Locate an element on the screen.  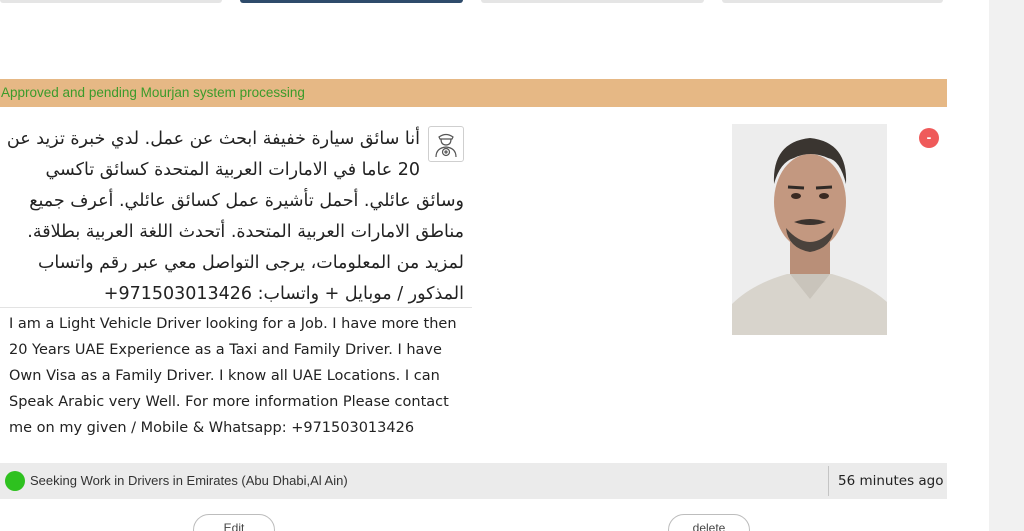
profile-photo is located at coordinates (809, 229).